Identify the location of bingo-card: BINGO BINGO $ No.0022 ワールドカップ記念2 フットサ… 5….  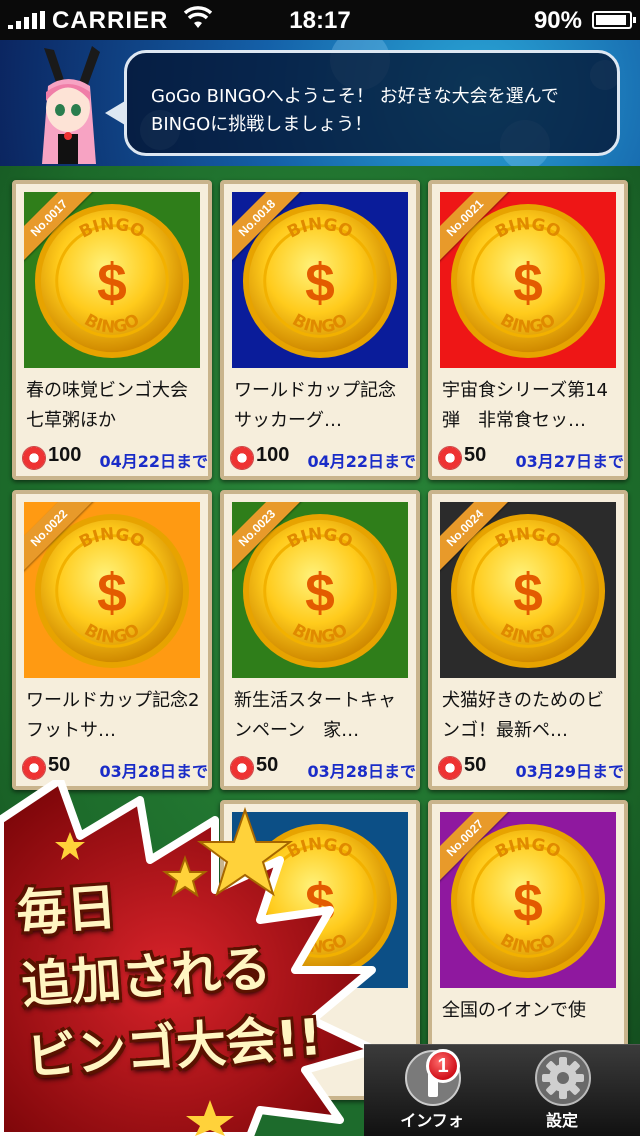
(112, 640).